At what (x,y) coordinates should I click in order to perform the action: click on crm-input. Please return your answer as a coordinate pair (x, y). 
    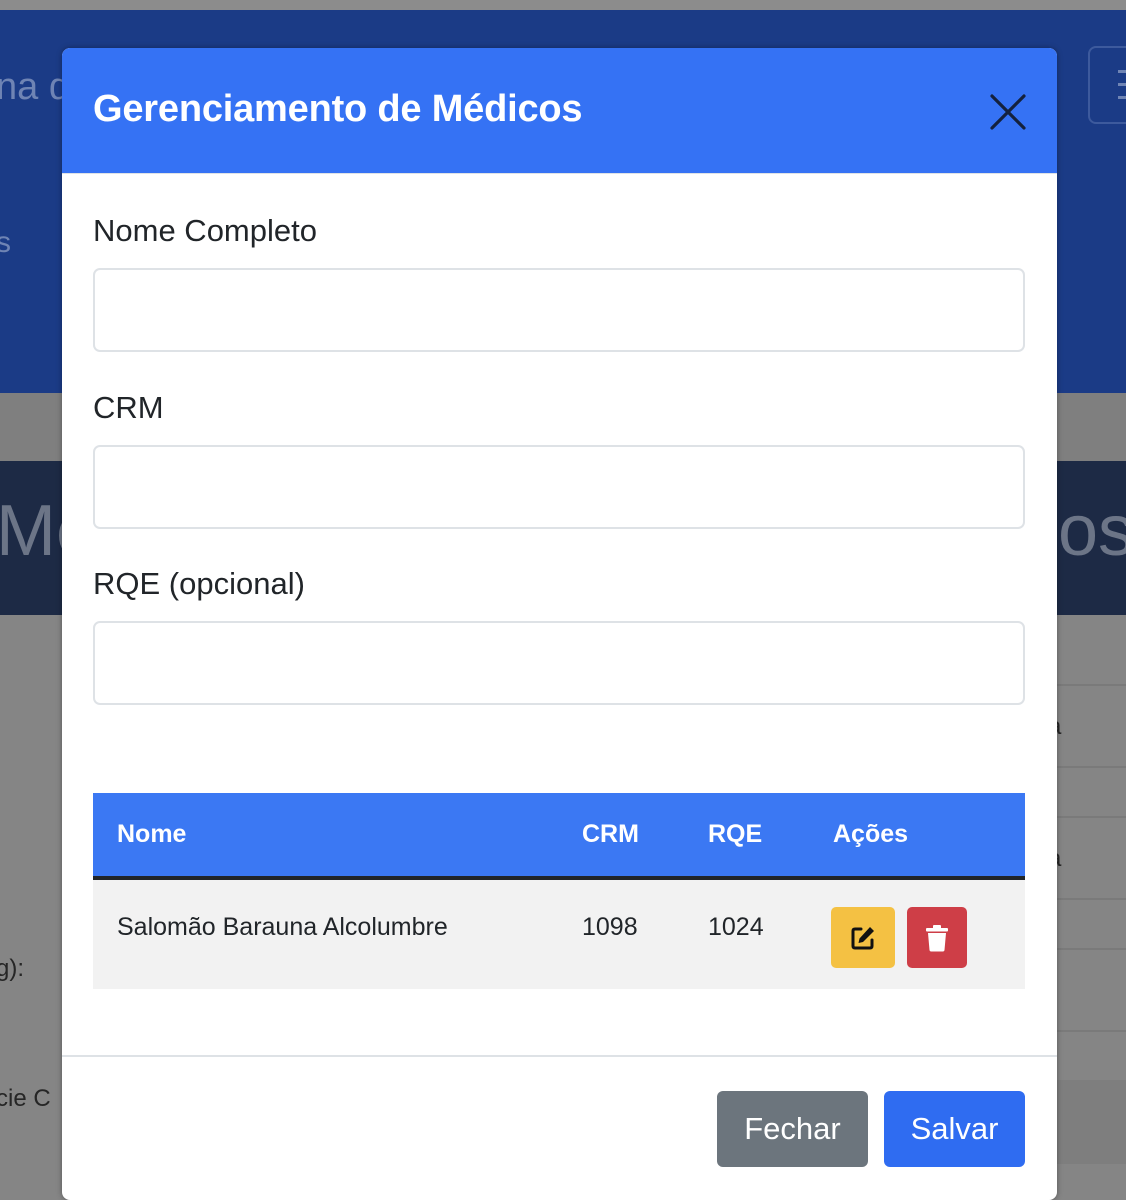
    Looking at the image, I should click on (559, 487).